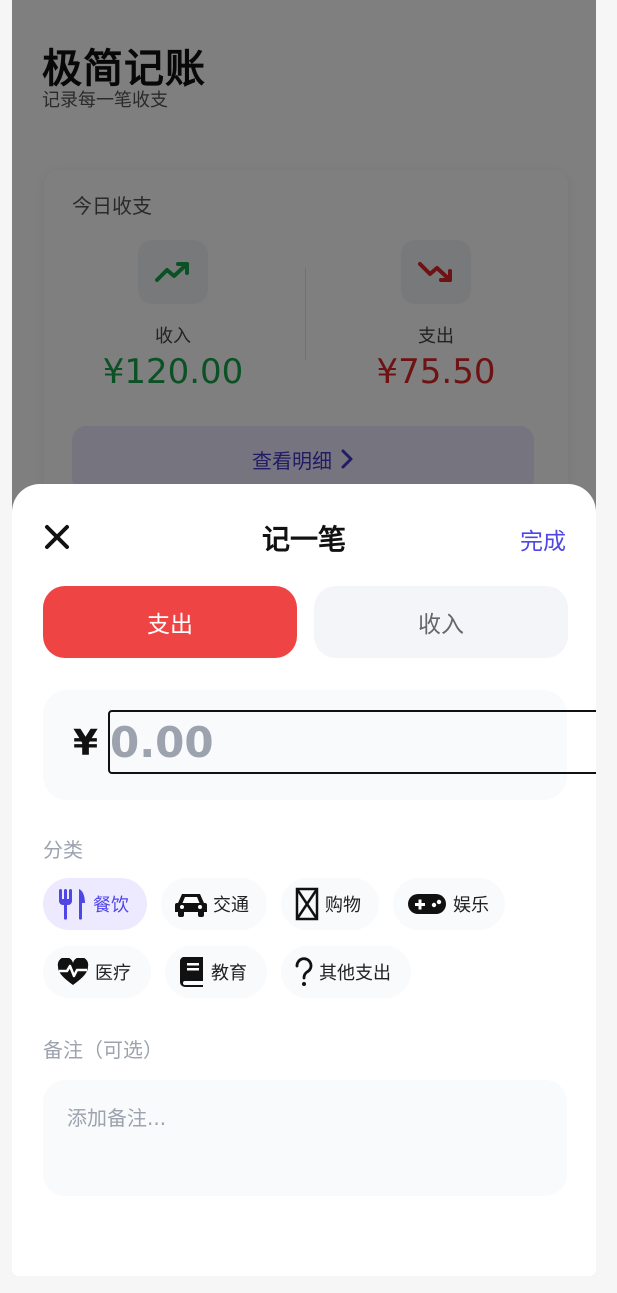 The image size is (617, 1293). I want to click on car-icon, so click(191, 905).